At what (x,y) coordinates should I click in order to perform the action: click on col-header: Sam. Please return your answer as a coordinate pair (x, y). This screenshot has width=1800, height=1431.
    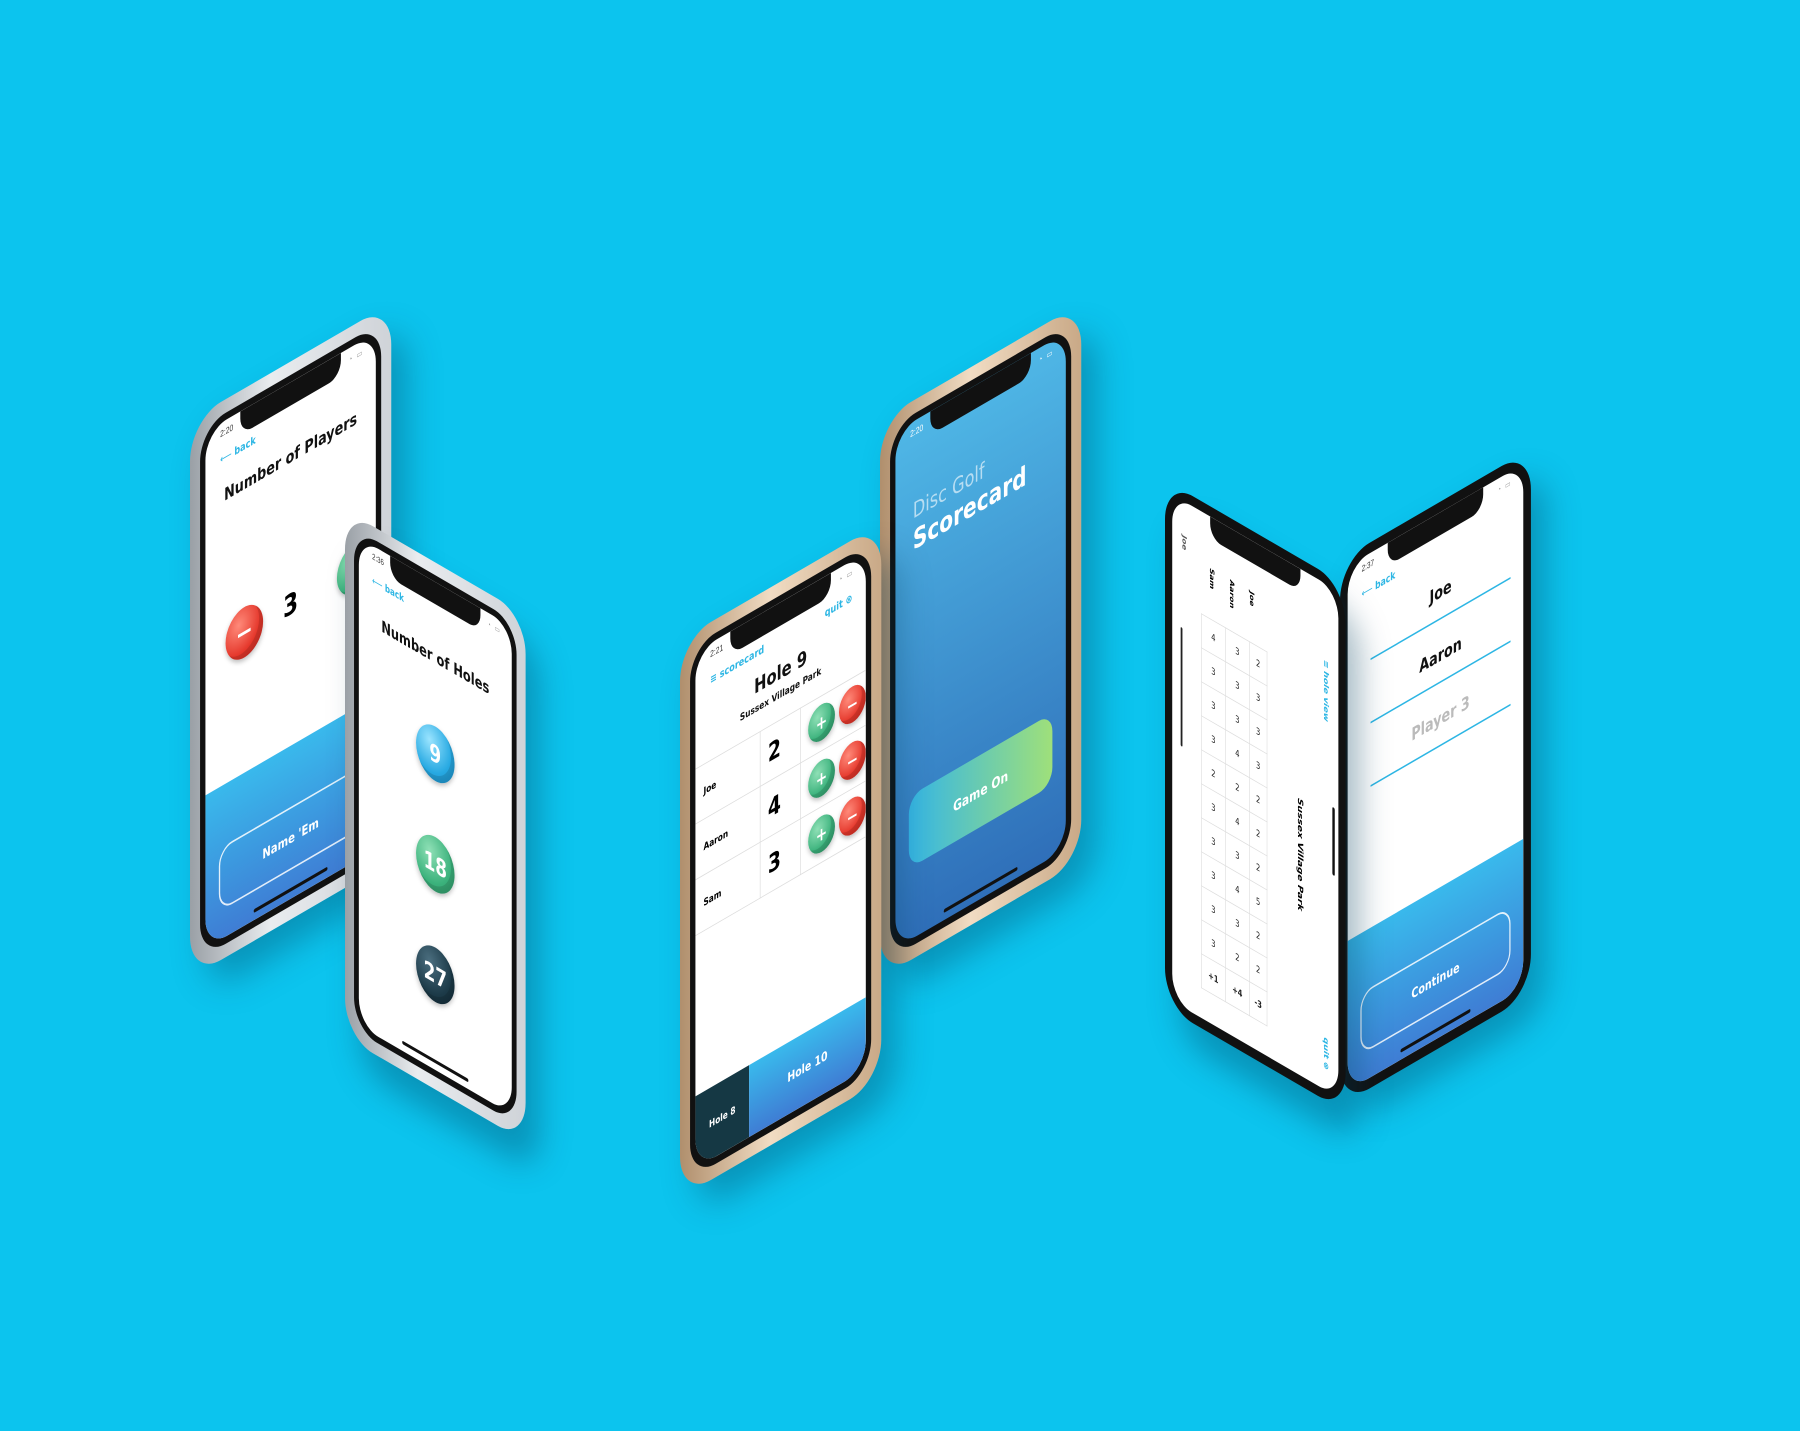
    Looking at the image, I should click on (1211, 578).